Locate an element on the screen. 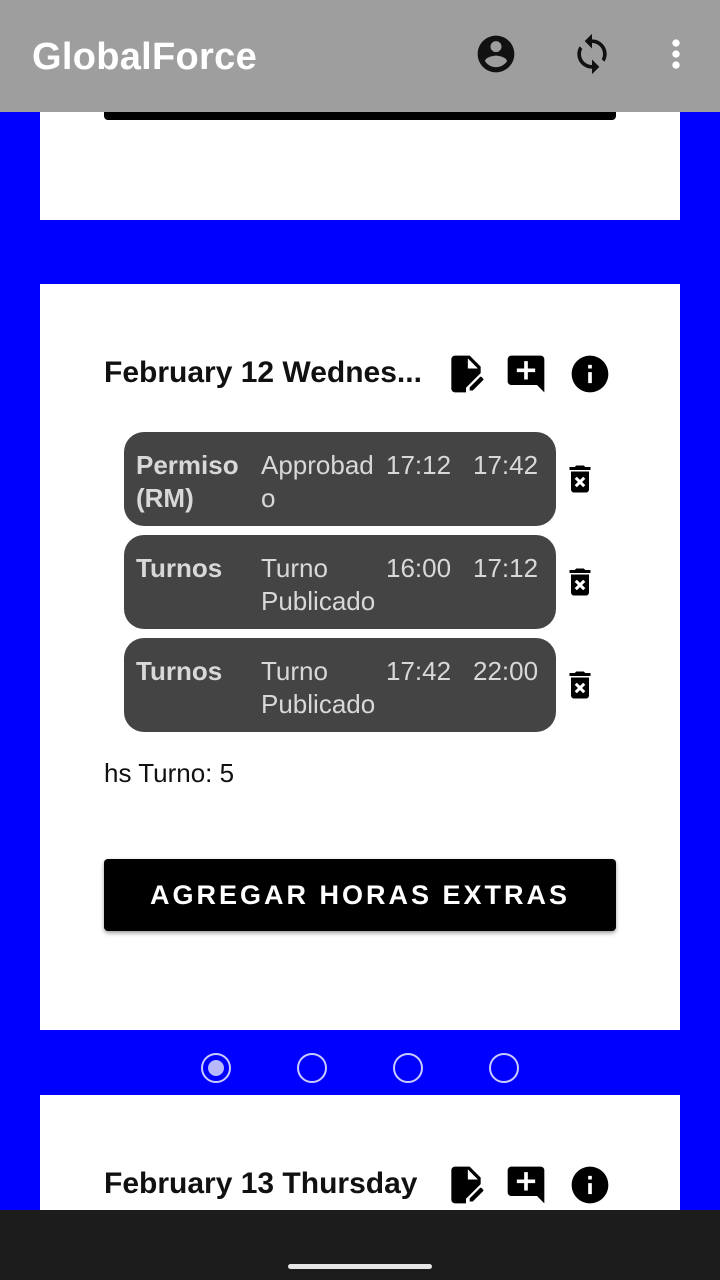 The image size is (720, 1280). page-indicator is located at coordinates (360, 1068).